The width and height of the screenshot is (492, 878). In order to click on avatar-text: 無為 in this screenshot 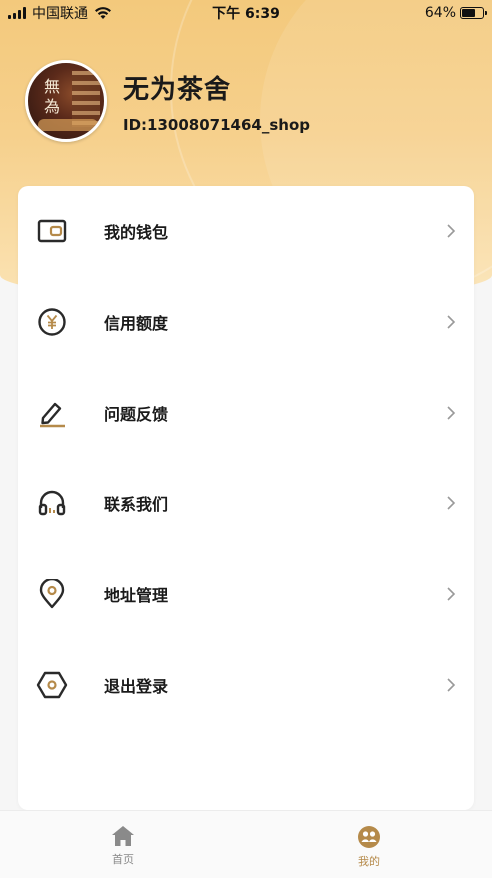, I will do `click(51, 96)`.